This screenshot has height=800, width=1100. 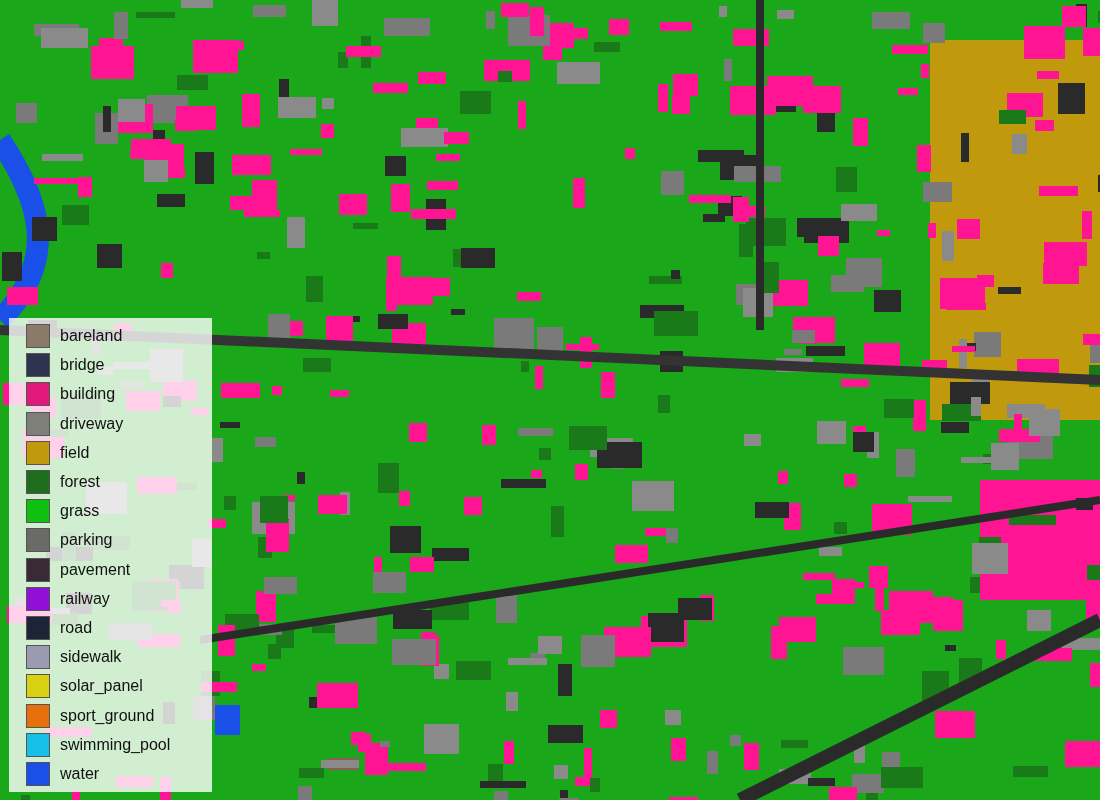 I want to click on legend-label: driveway, so click(x=92, y=423).